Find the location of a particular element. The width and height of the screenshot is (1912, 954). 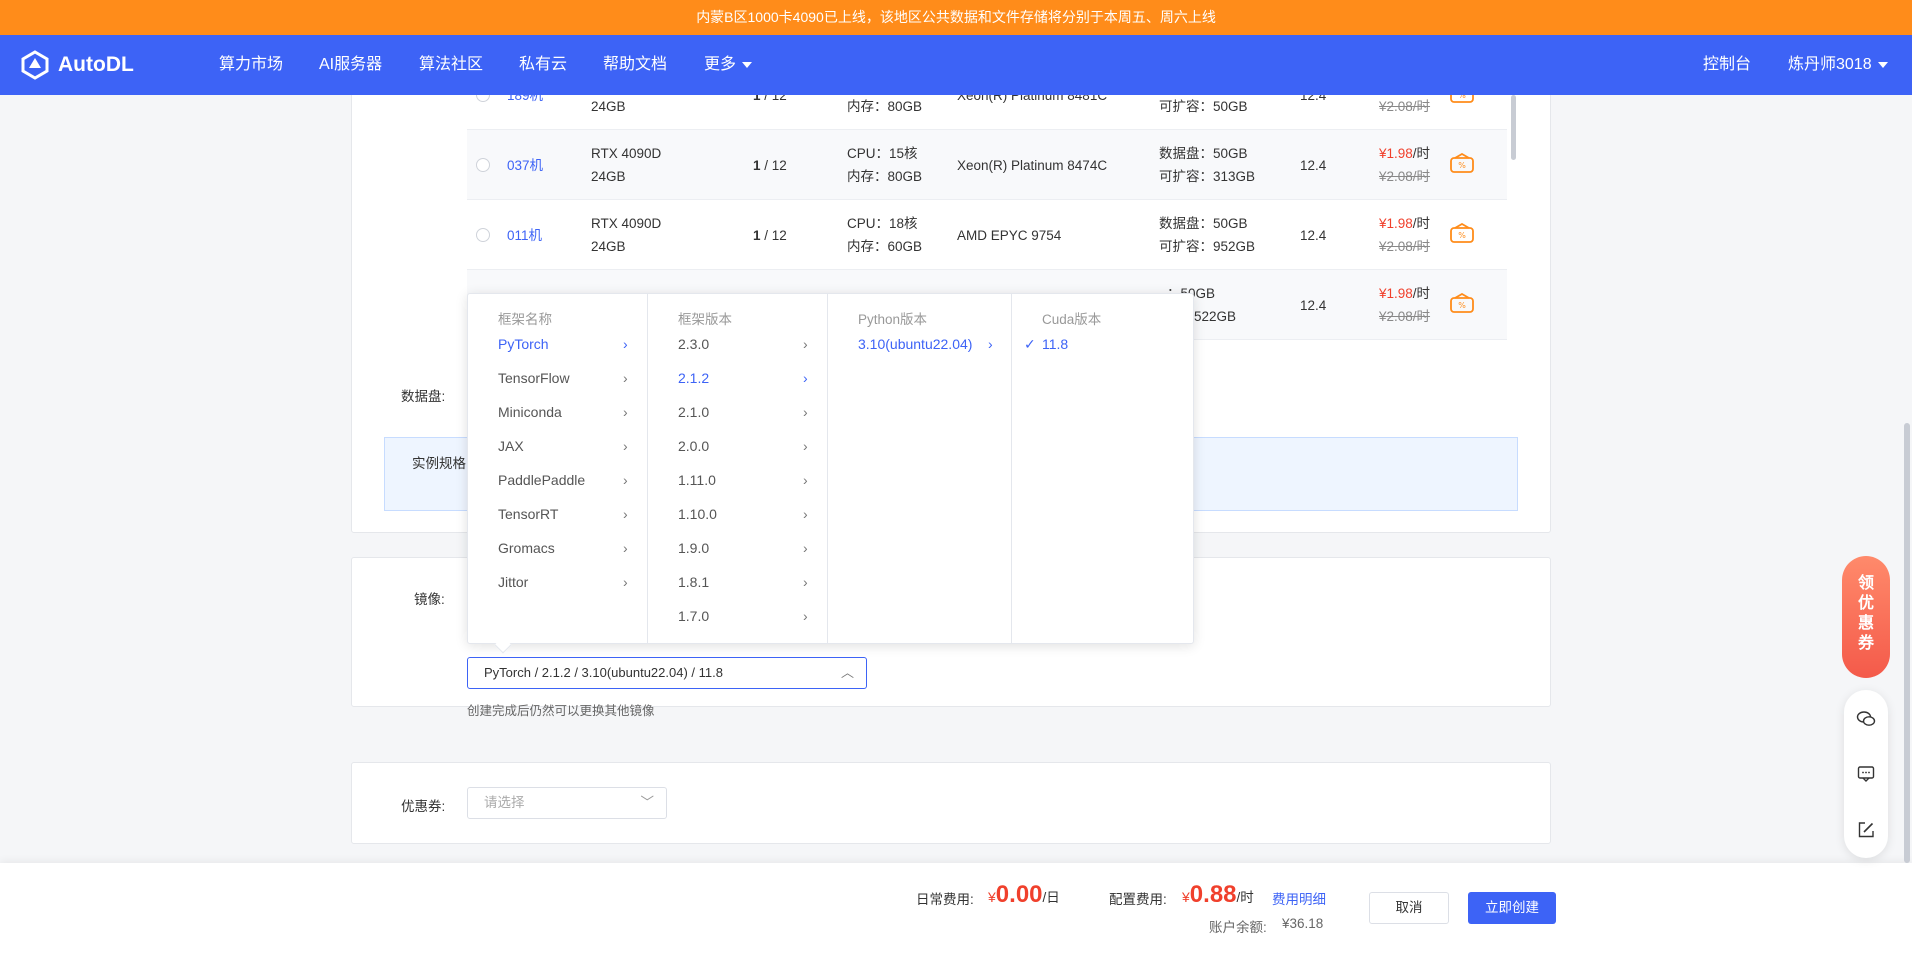

fee-detail-link: 费用明细 is located at coordinates (1299, 898).